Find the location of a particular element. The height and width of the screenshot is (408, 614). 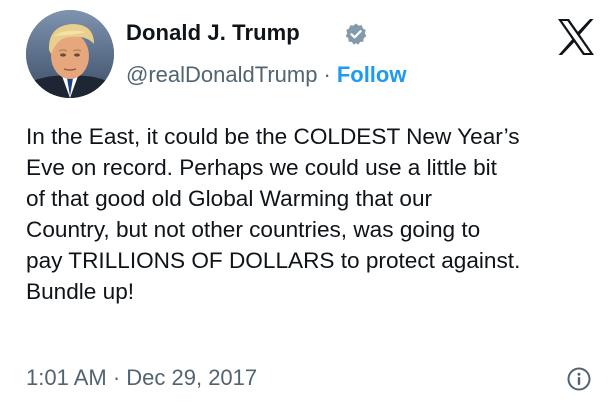

author-handle: @realDonaldTrump is located at coordinates (221, 74).